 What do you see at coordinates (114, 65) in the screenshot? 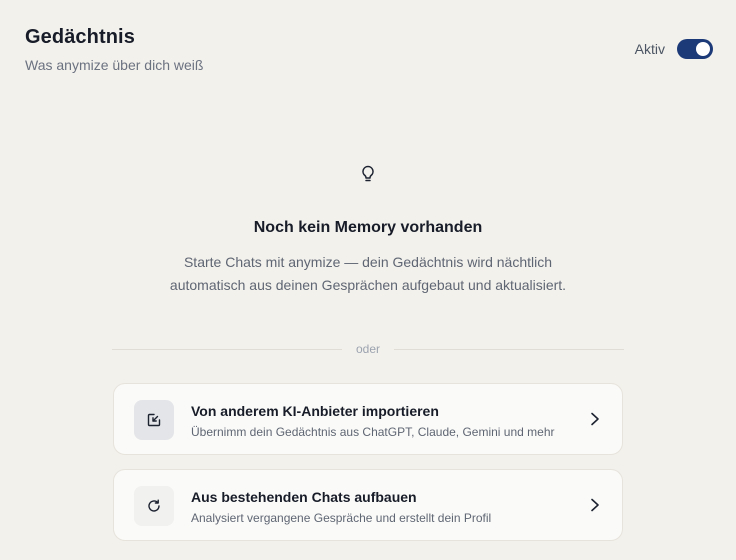
I see `page-subtitle: Was anymize über dich weiß` at bounding box center [114, 65].